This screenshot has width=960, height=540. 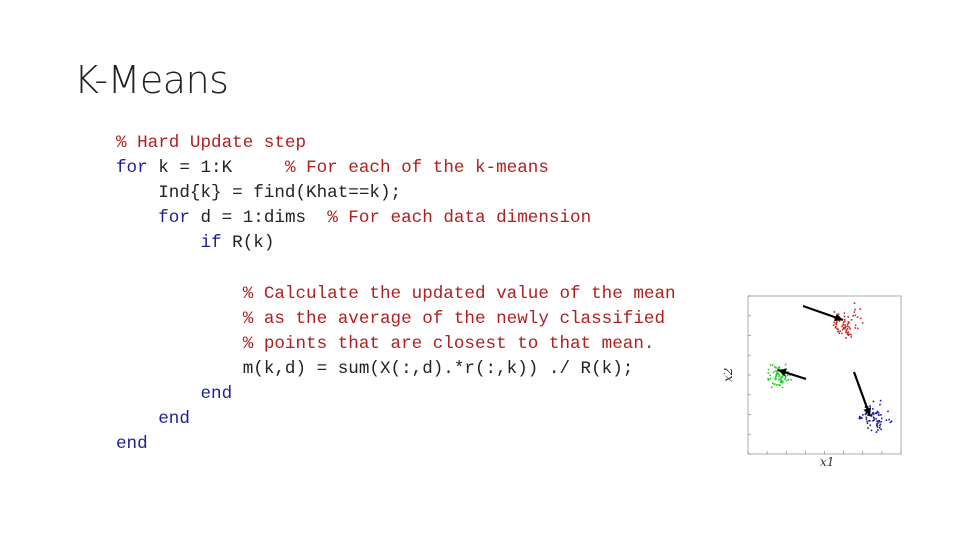 I want to click on code-comment: % Hard Update step, so click(x=211, y=143).